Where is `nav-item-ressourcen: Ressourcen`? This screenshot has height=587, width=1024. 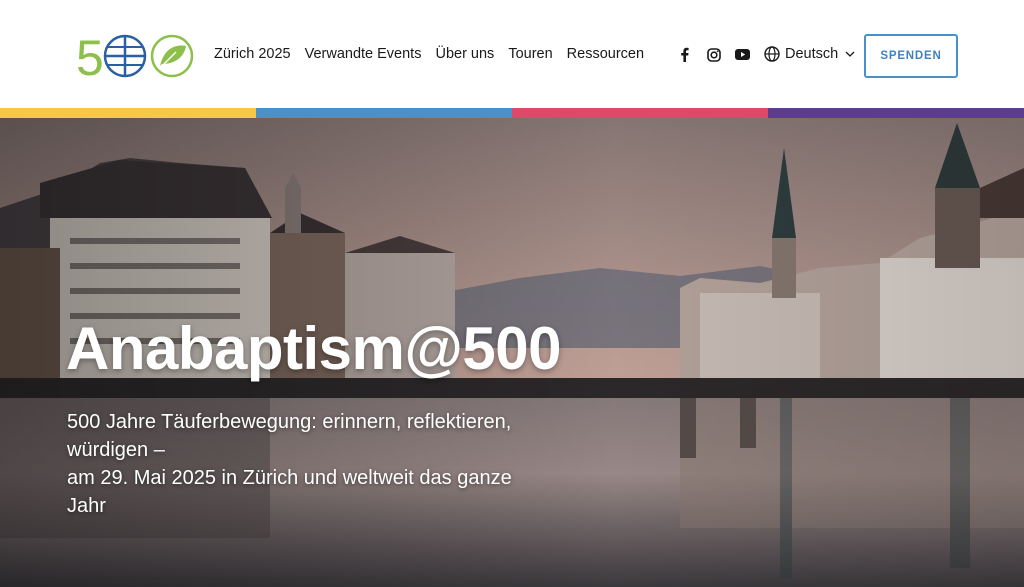 nav-item-ressourcen: Ressourcen is located at coordinates (605, 54).